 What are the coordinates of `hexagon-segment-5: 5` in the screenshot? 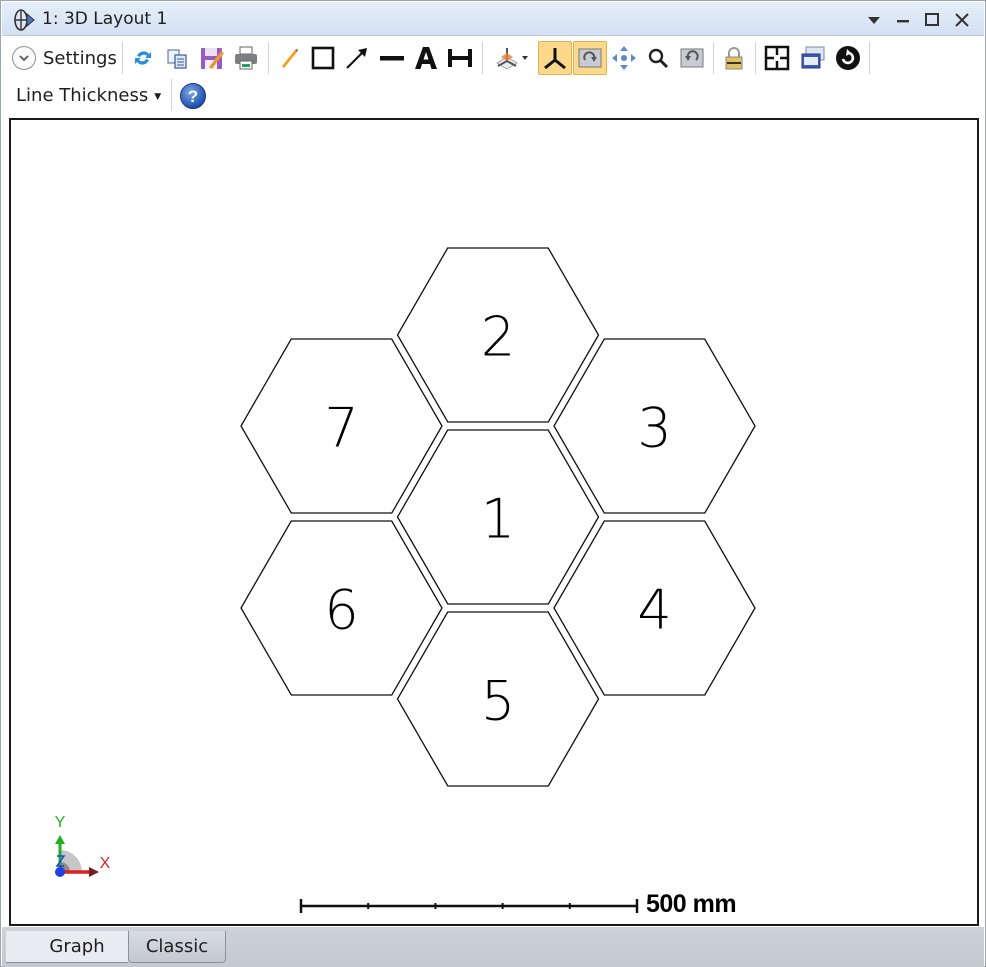 It's located at (498, 699).